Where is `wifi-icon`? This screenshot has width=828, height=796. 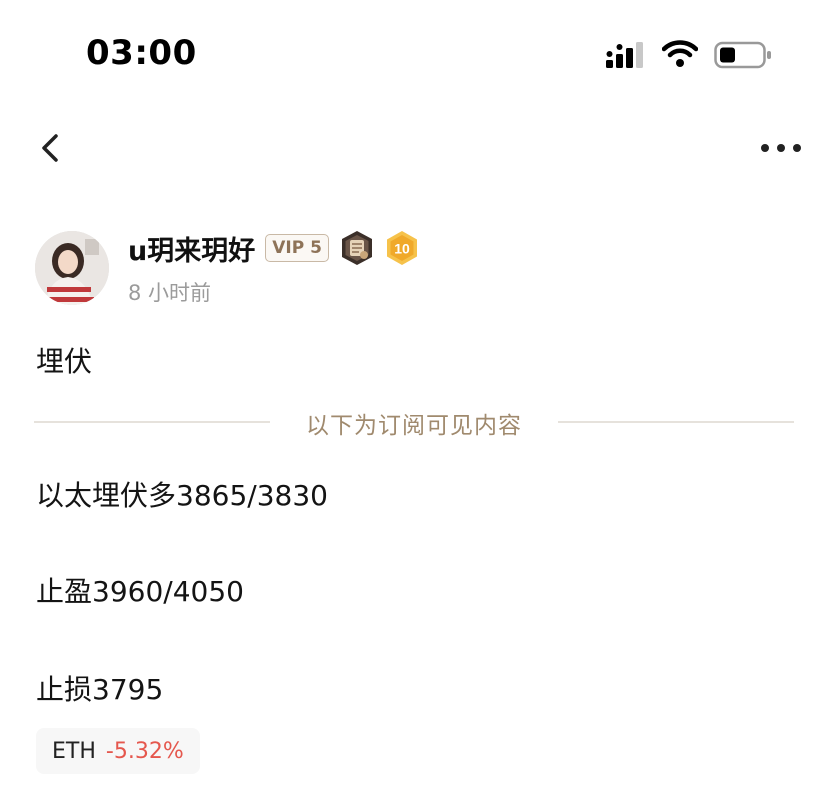
wifi-icon is located at coordinates (680, 53).